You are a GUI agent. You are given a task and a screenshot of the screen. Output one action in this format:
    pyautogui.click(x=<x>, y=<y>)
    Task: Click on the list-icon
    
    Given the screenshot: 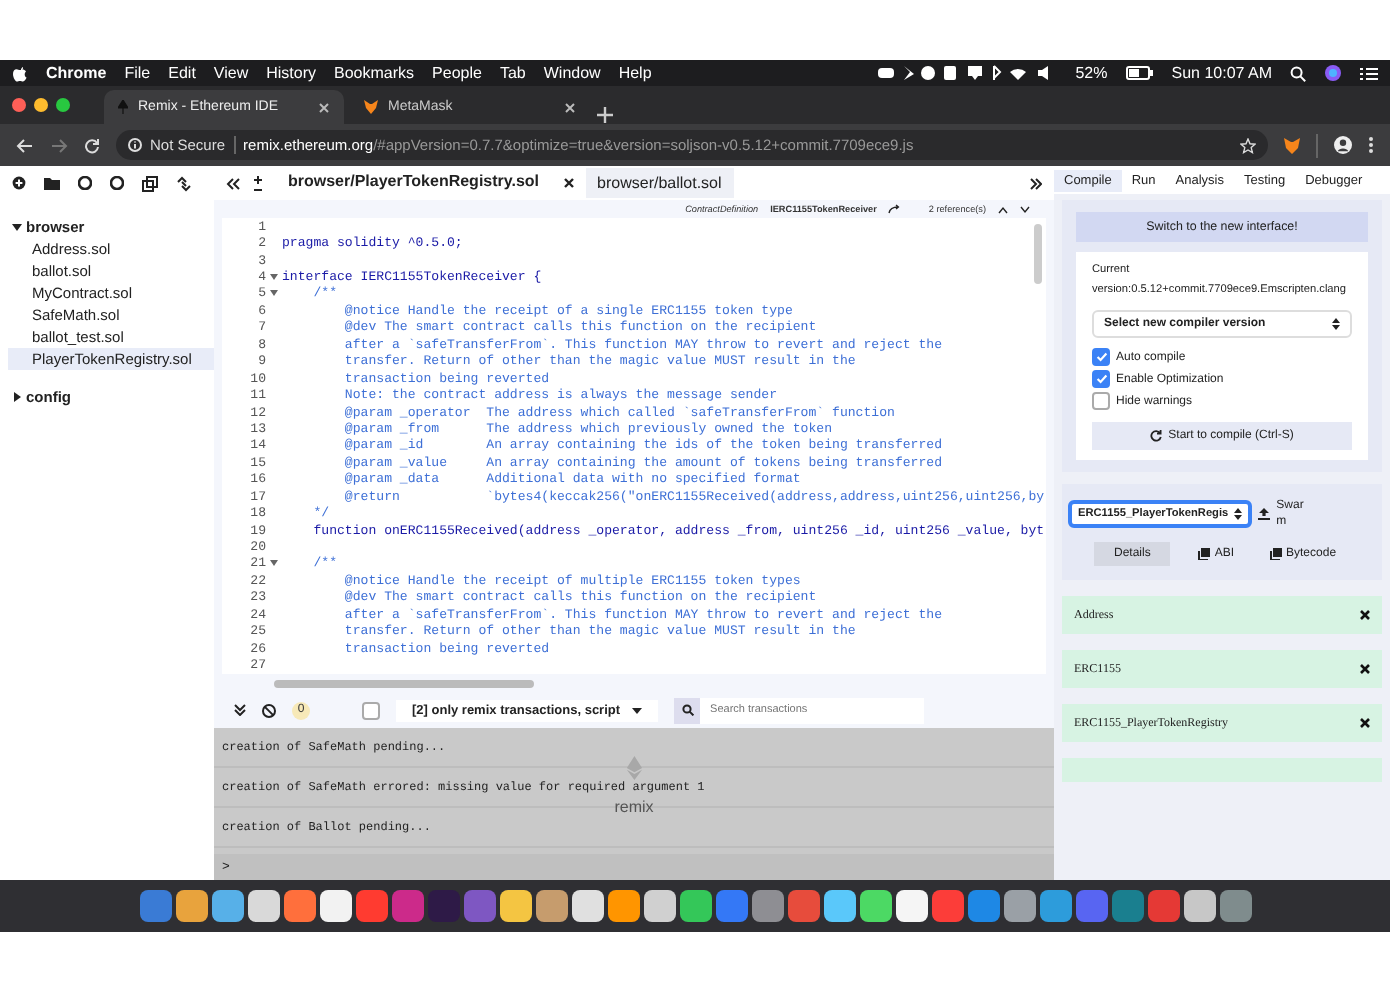 What is the action you would take?
    pyautogui.click(x=1369, y=73)
    